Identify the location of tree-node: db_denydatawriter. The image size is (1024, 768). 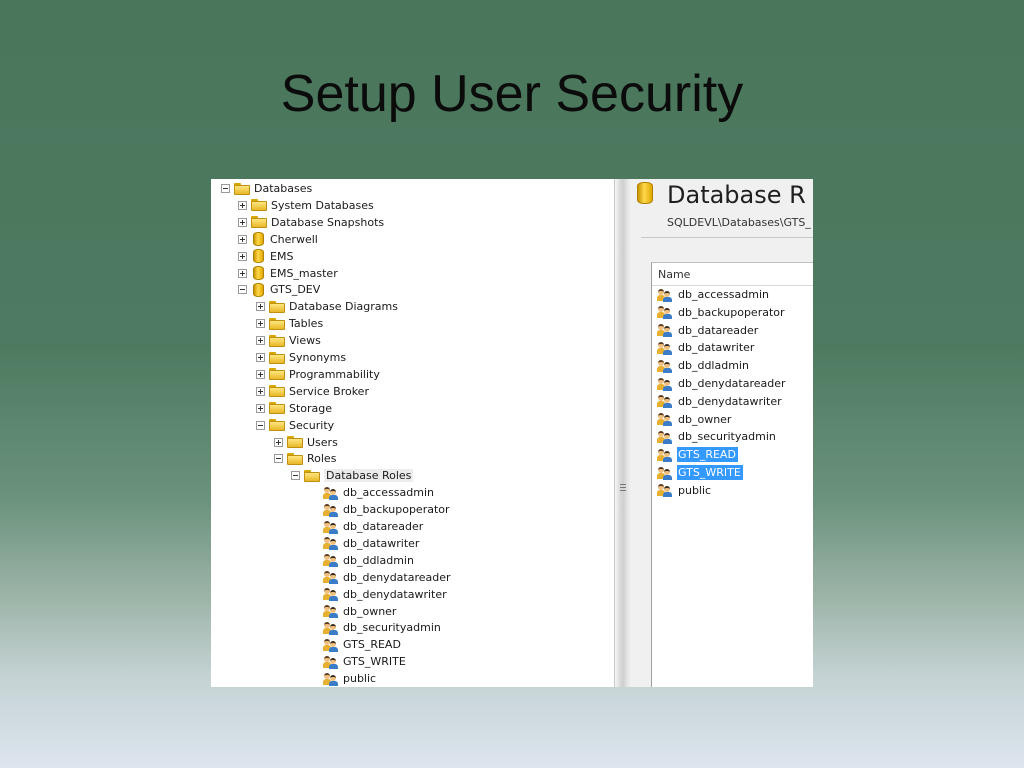
(385, 594).